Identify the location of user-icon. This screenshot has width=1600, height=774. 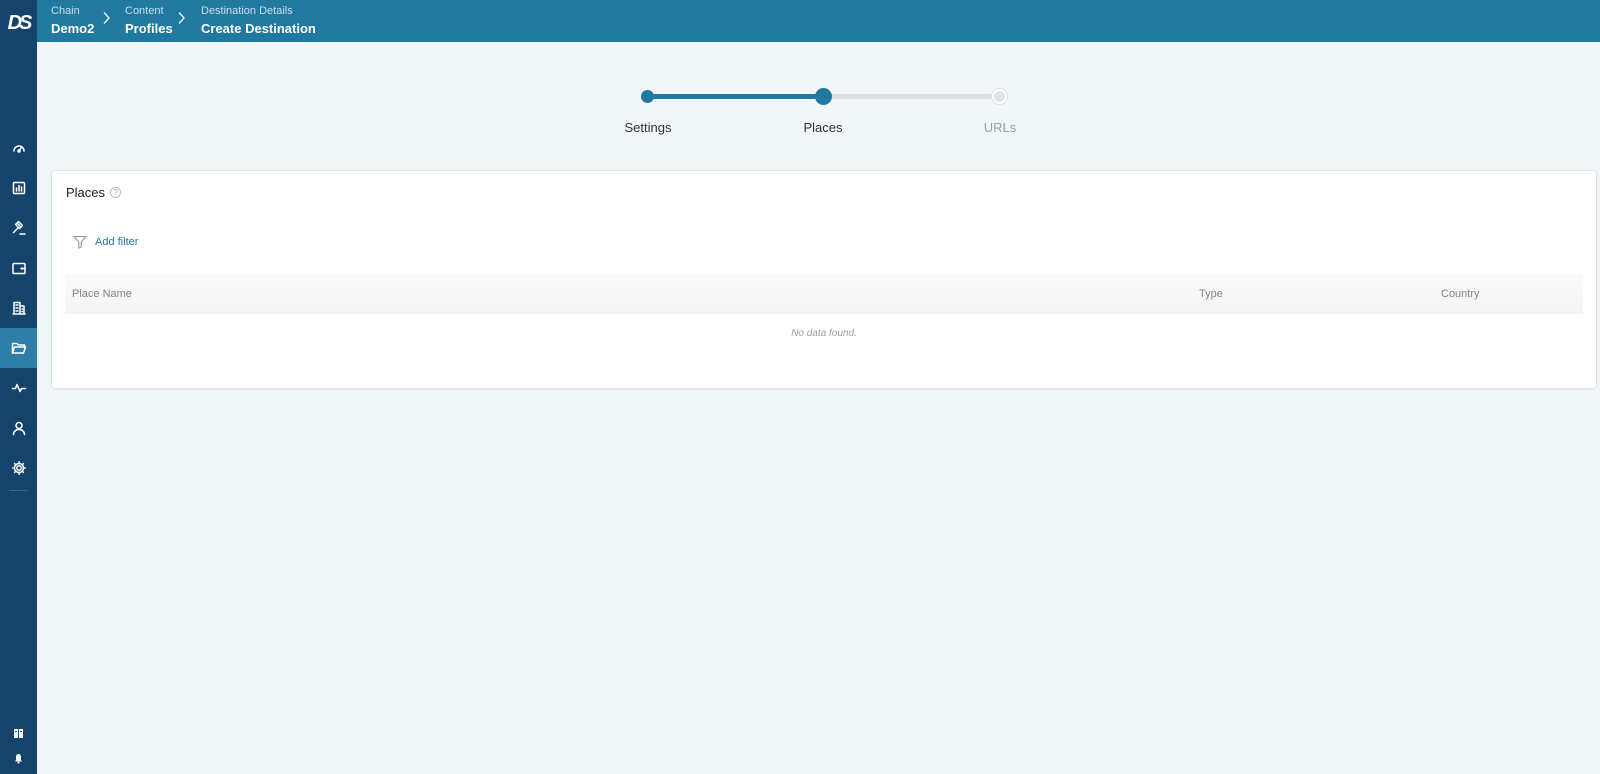
(18, 428).